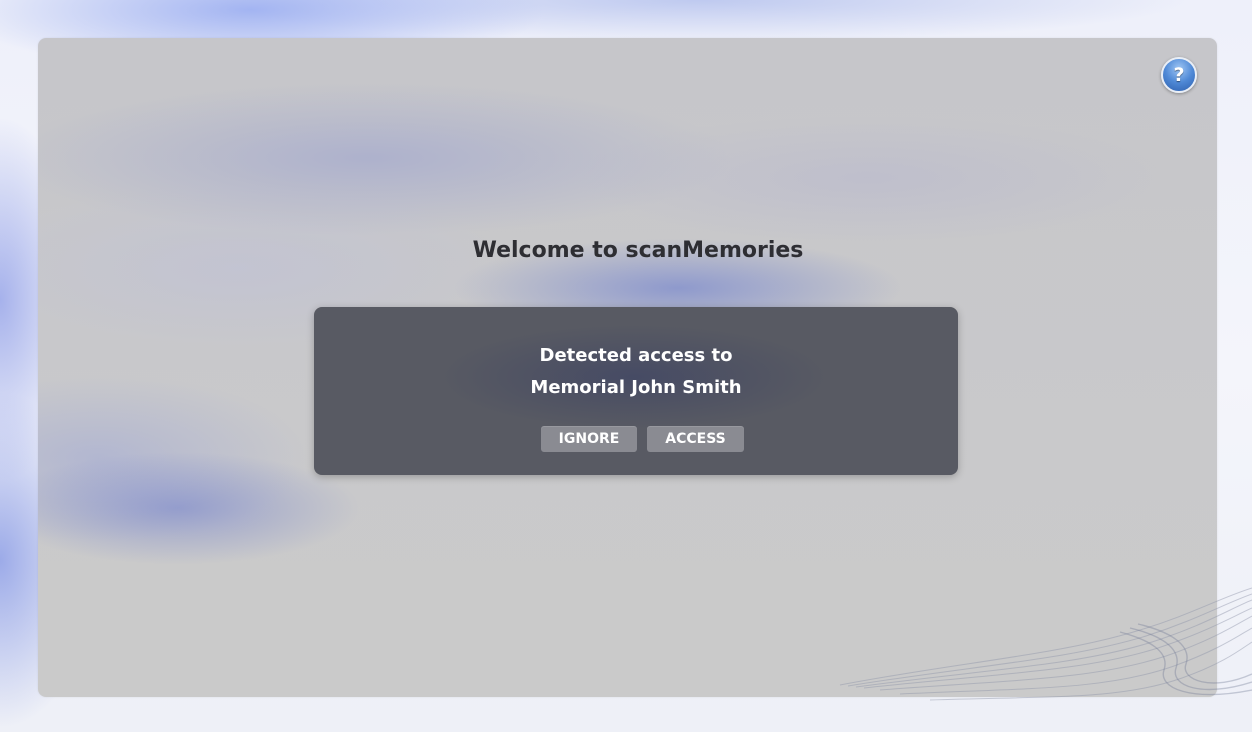  I want to click on help-button: ?, so click(1179, 75).